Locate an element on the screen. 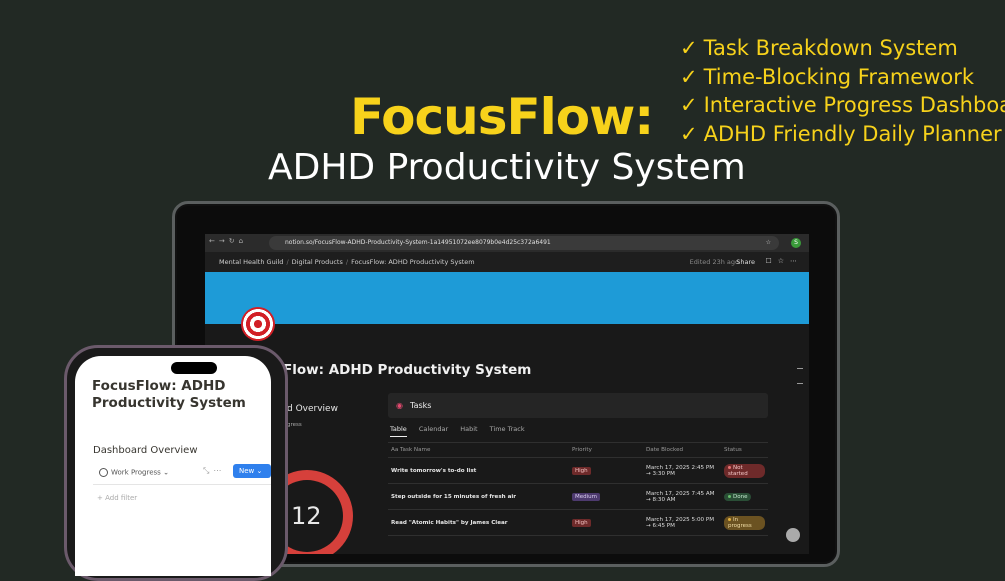  phone-dashboard-heading: Dashboard Overview is located at coordinates (145, 450).